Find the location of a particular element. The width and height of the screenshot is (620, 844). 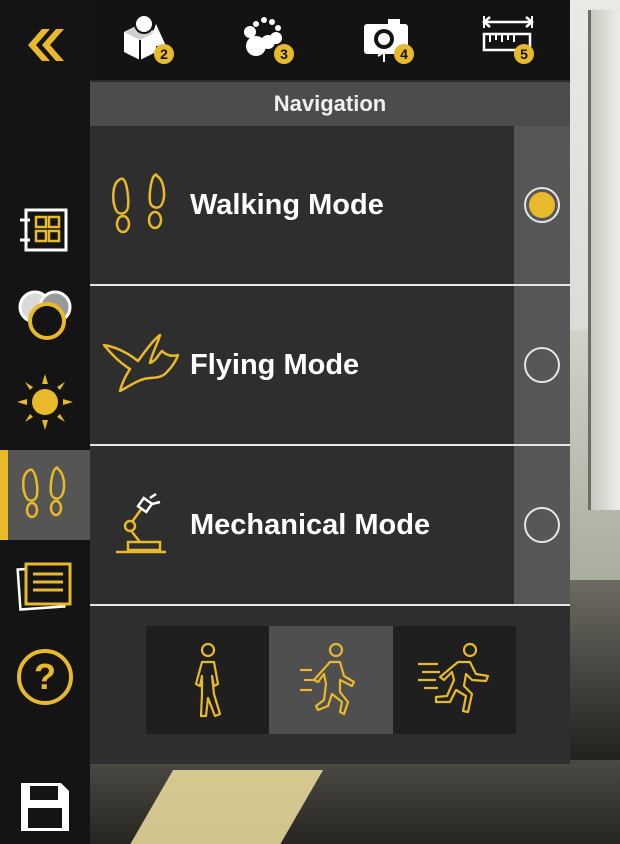

walk-speed-button is located at coordinates (208, 680).